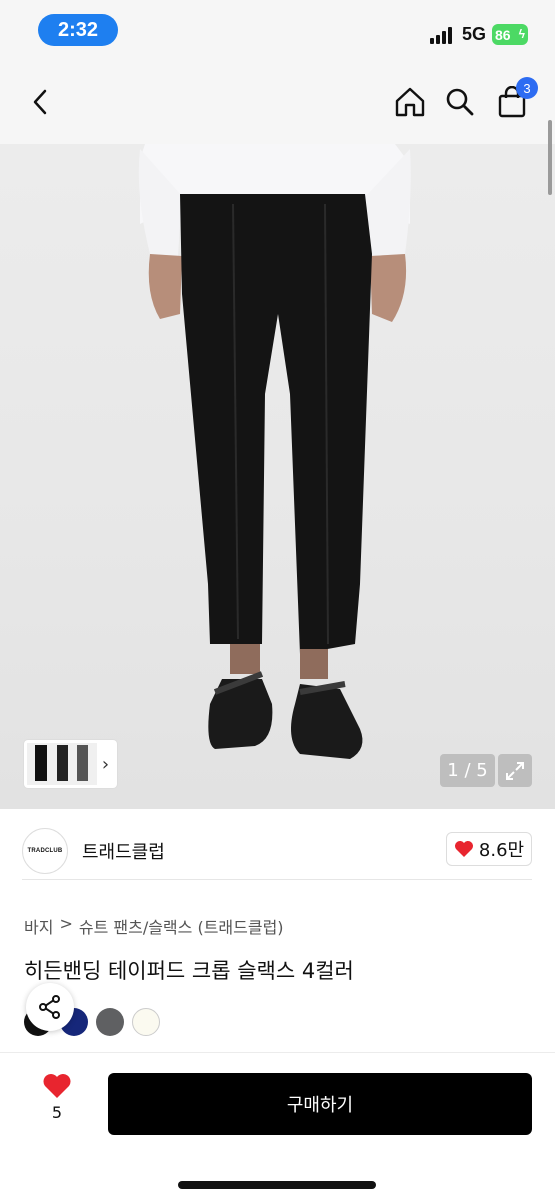 This screenshot has width=555, height=1200. I want to click on charging-icon: ϟ, so click(521, 34).